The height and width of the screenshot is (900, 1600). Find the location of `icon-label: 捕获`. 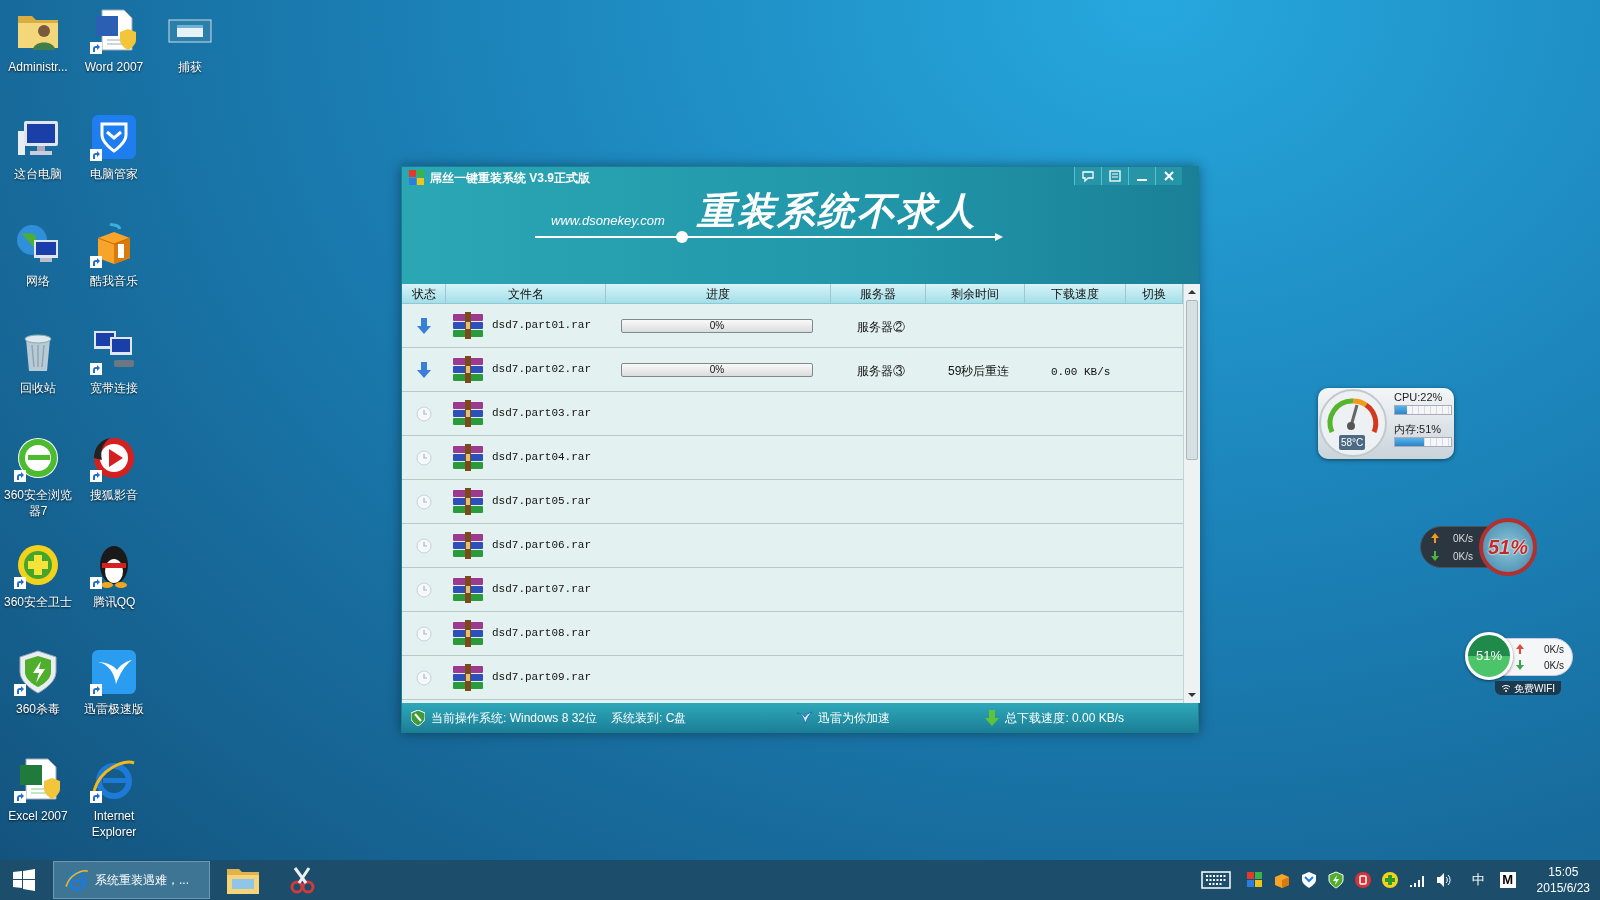

icon-label: 捕获 is located at coordinates (190, 67).